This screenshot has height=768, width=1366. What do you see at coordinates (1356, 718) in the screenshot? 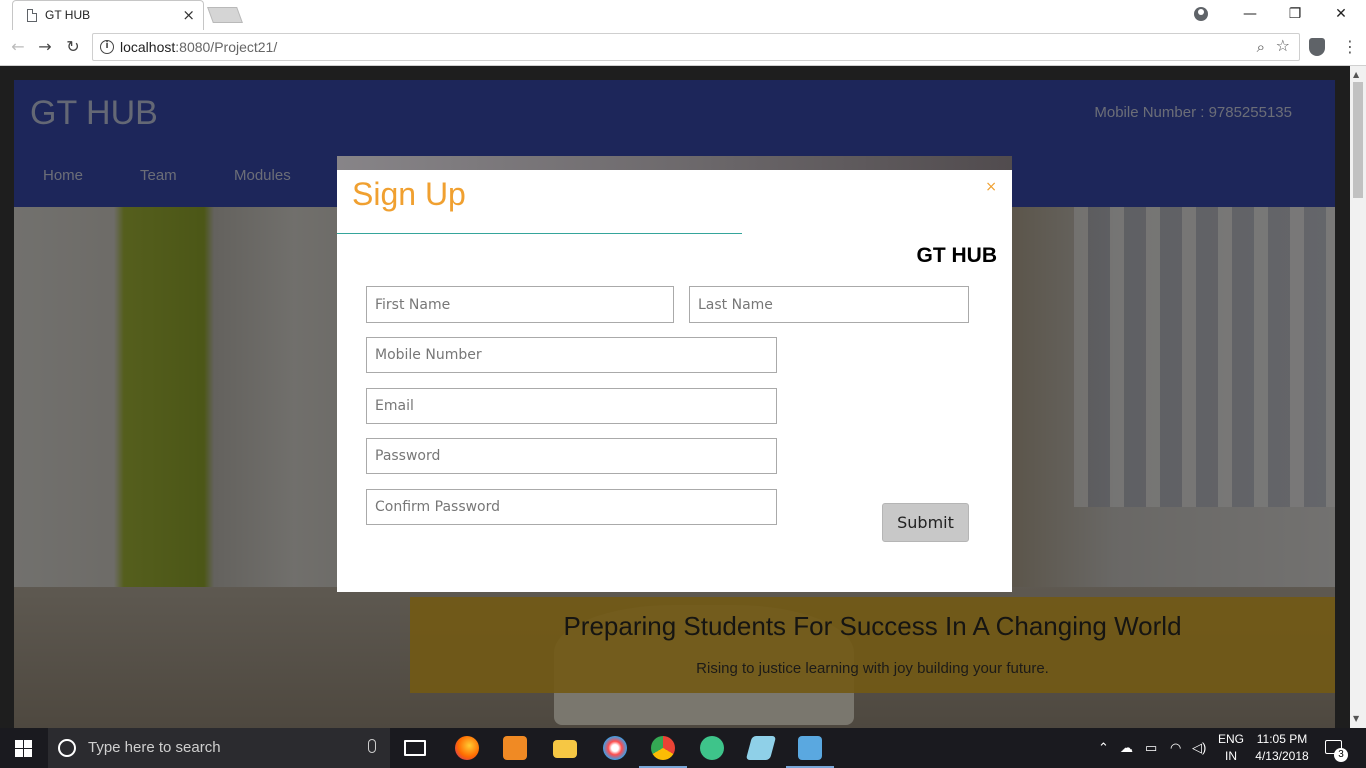
I see `scroll-down-icon: ▼` at bounding box center [1356, 718].